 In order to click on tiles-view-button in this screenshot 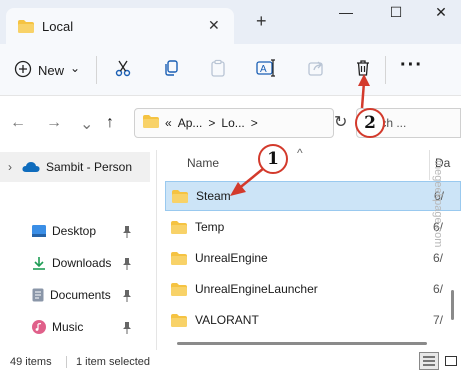, I will do `click(451, 361)`.